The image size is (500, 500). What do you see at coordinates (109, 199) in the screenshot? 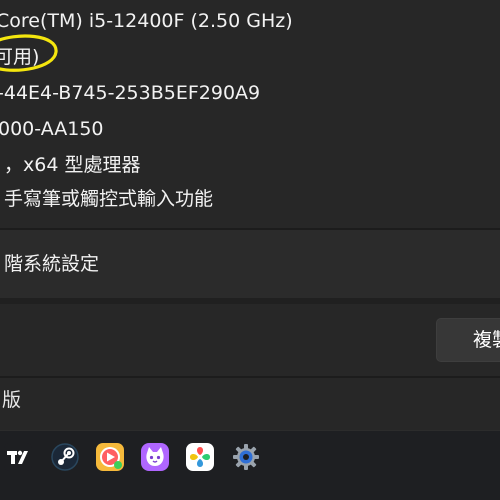
I see `pen-touch-value: 手寫筆或觸控式輸入功能` at bounding box center [109, 199].